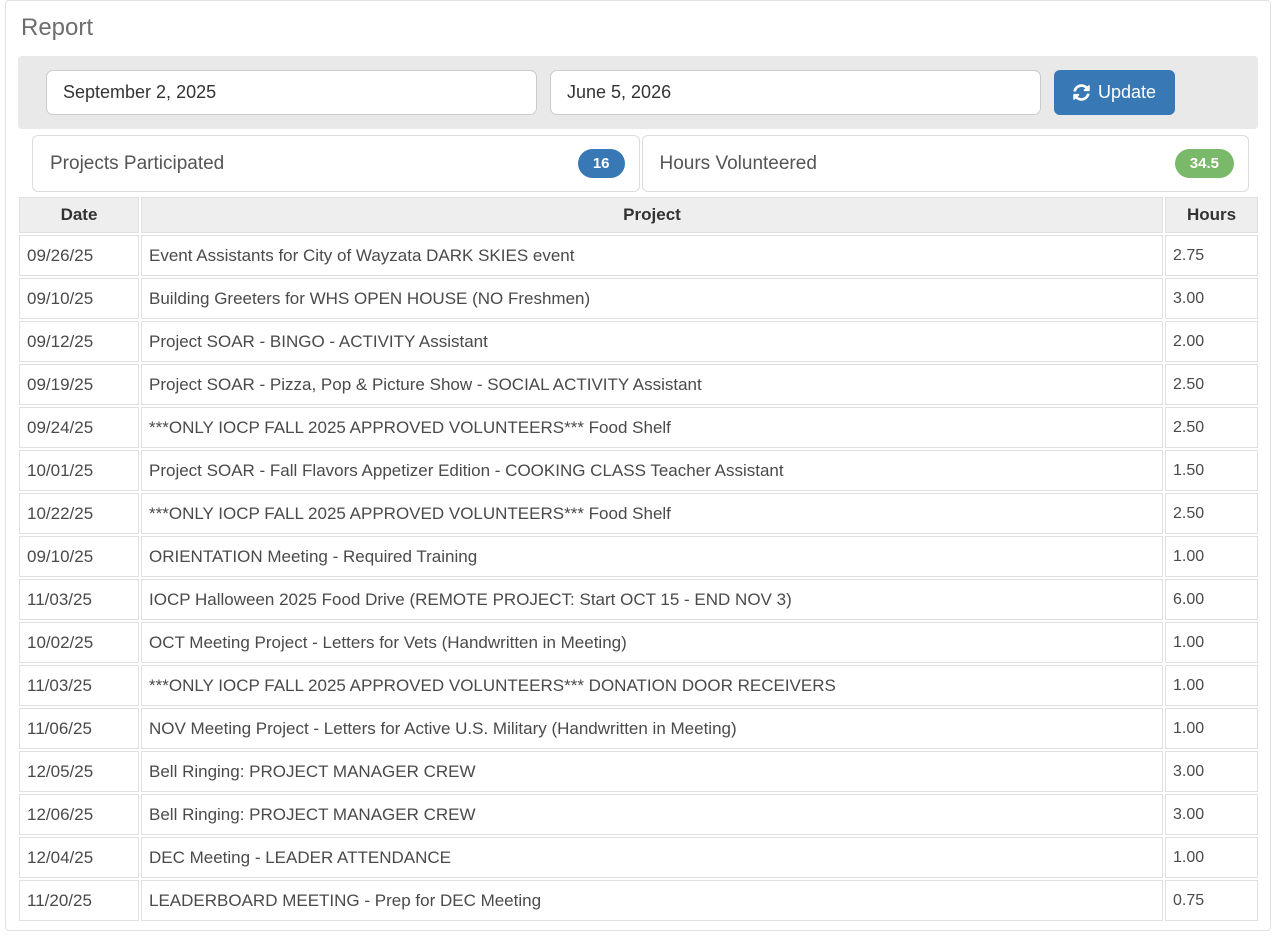 The width and height of the screenshot is (1280, 945). Describe the element at coordinates (79, 642) in the screenshot. I see `date-cell: 10/02/25` at that location.